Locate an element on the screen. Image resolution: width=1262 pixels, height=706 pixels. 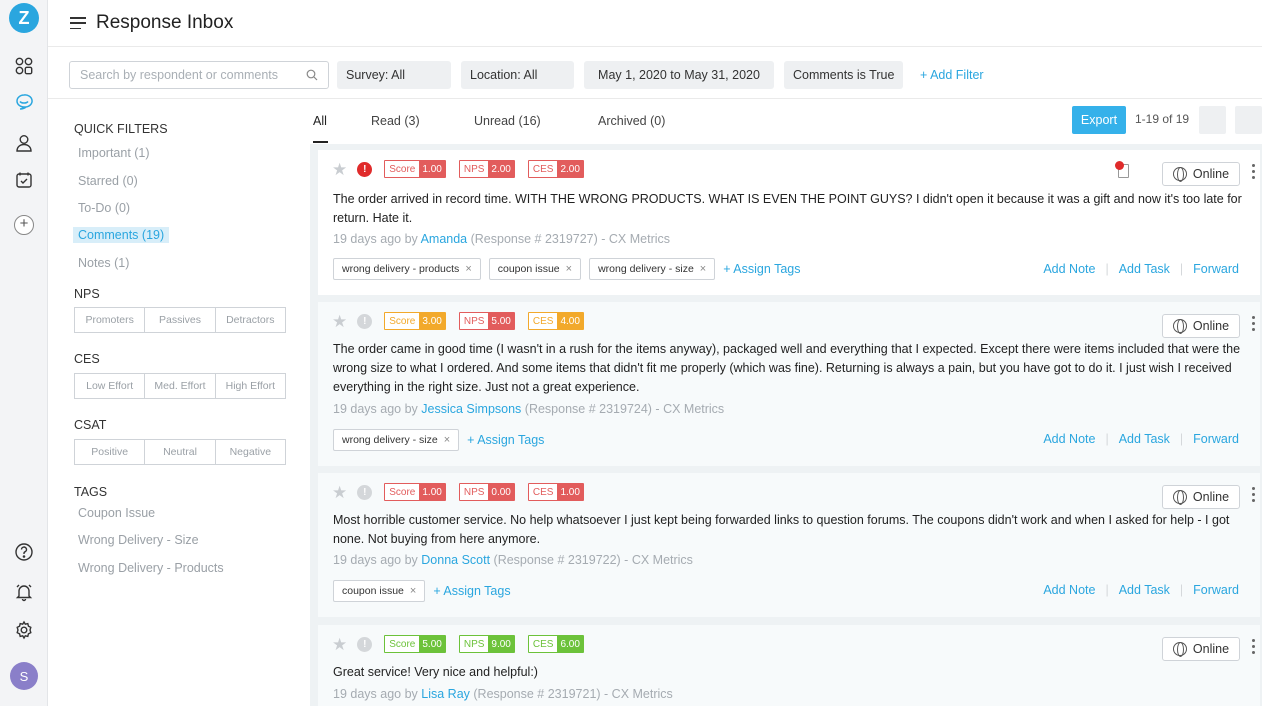
score-badge: Score 5.00 is located at coordinates (415, 644).